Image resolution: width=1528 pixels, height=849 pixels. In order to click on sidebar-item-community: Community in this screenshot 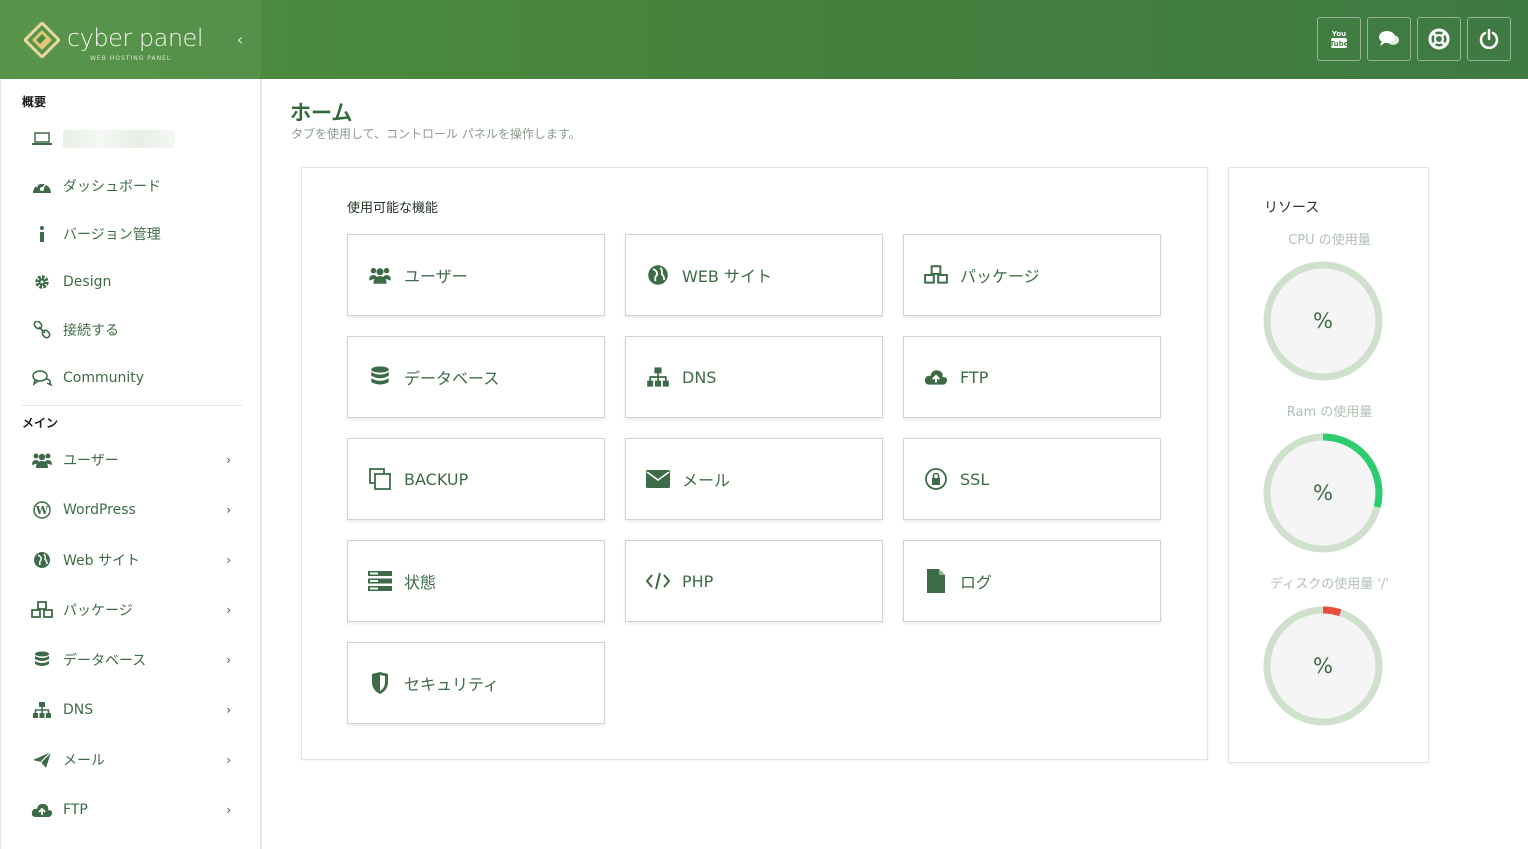, I will do `click(137, 378)`.